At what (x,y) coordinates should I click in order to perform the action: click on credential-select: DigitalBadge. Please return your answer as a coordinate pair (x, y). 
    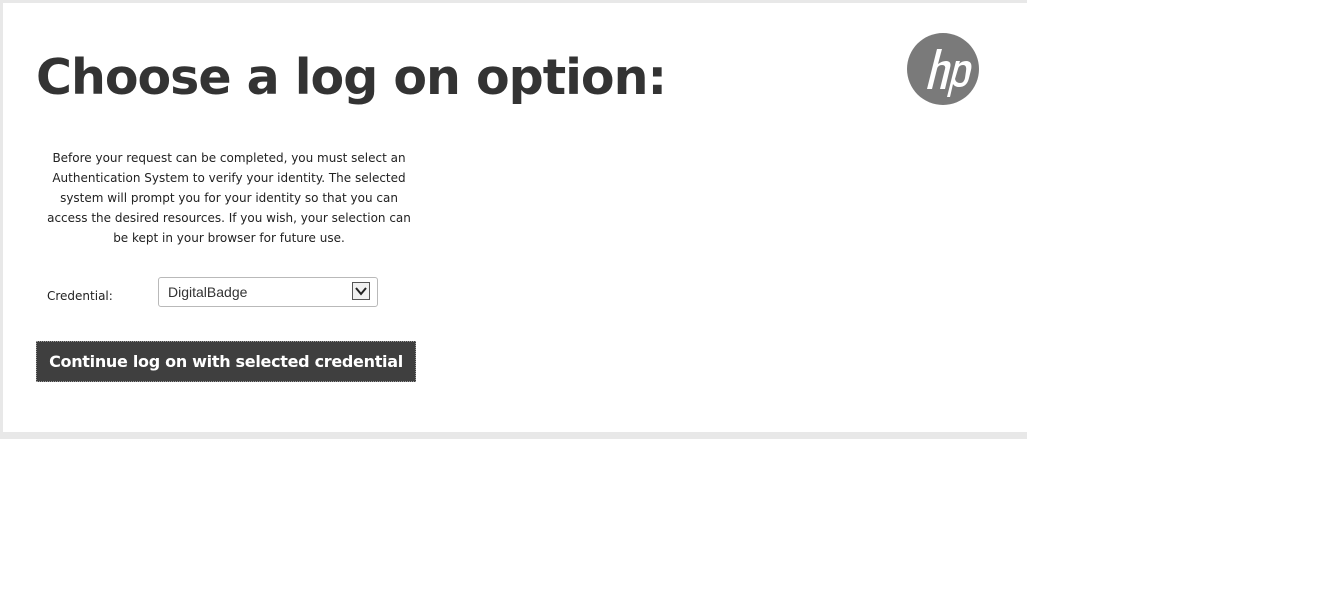
    Looking at the image, I should click on (268, 292).